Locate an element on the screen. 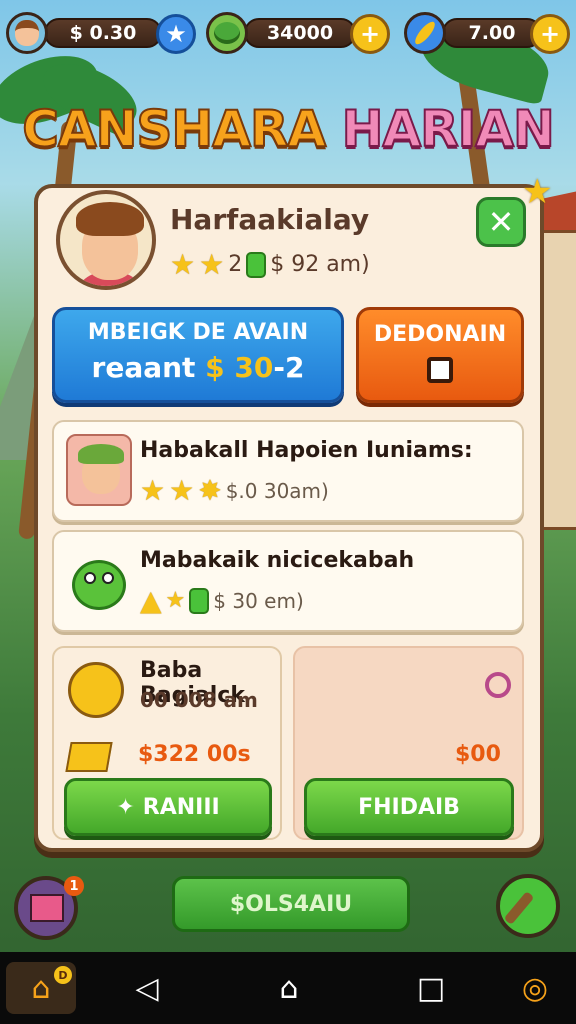  notification-badge: 1 is located at coordinates (74, 886).